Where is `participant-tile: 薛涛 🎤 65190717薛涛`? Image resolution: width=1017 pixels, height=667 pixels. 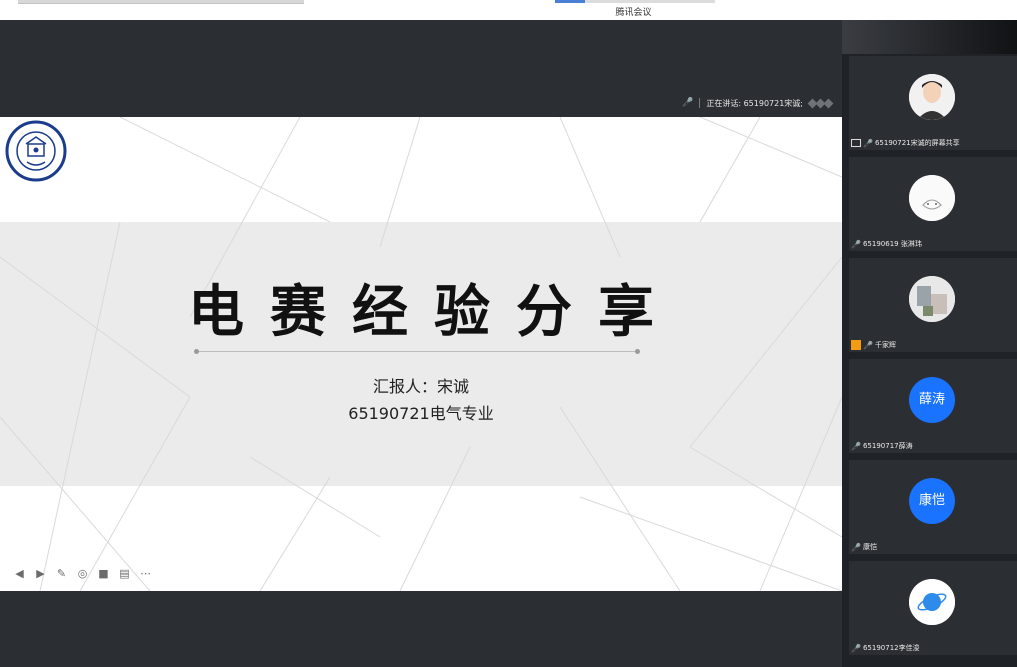
participant-tile: 薛涛 🎤 65190717薛涛 is located at coordinates (933, 406).